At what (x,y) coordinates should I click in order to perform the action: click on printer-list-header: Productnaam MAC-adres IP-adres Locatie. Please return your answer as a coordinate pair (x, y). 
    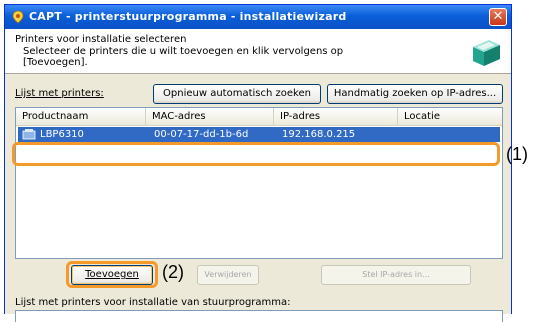
    Looking at the image, I should click on (259, 117).